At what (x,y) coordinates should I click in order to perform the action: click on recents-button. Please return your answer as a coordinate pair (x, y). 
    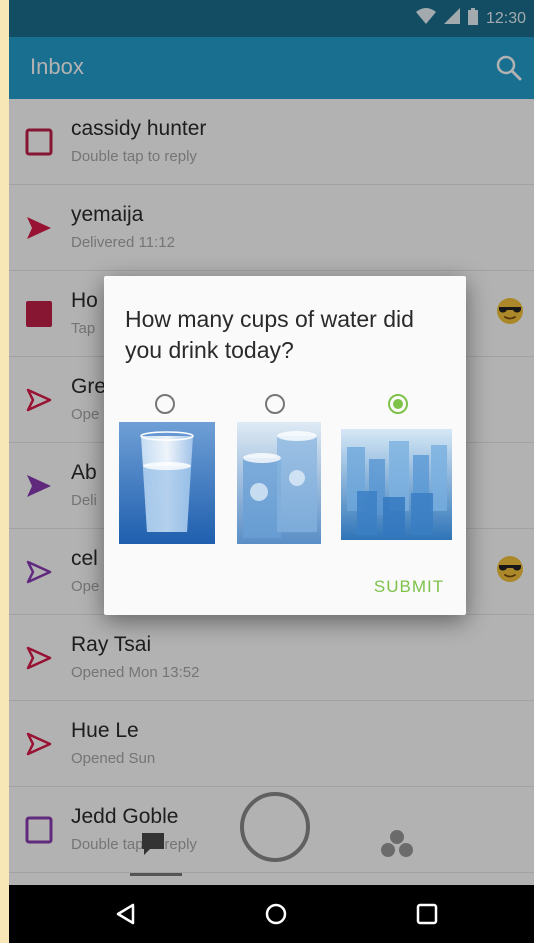
    Looking at the image, I should click on (427, 914).